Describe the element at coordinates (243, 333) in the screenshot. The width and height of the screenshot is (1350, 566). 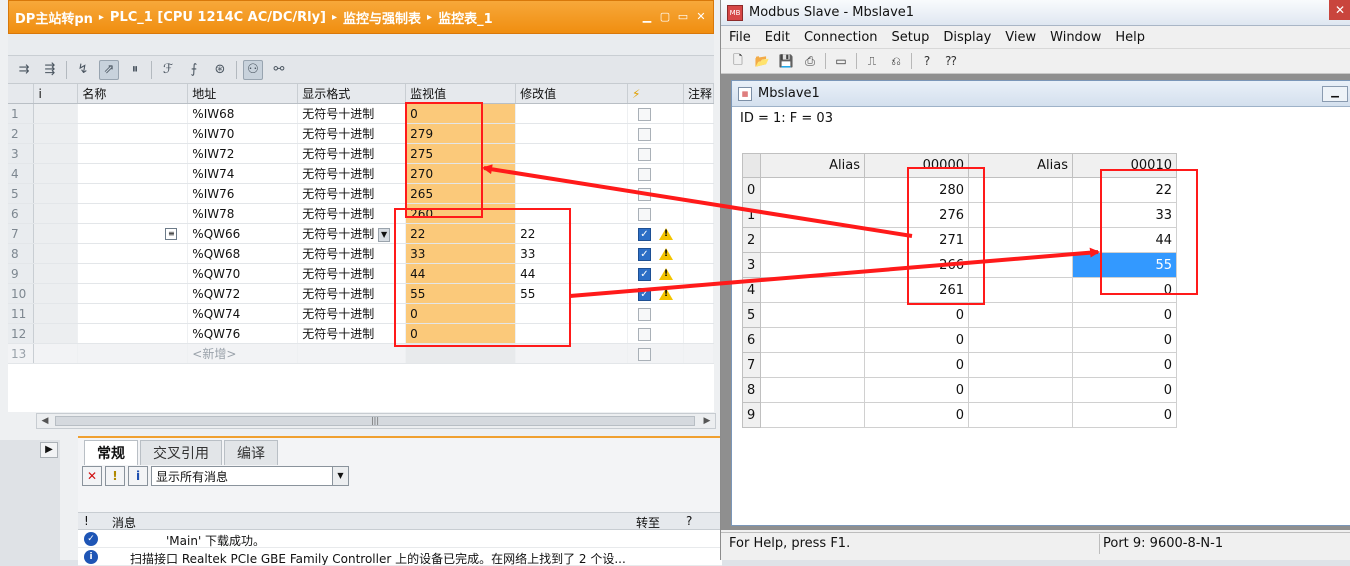
I see `address-cell: %QW76` at that location.